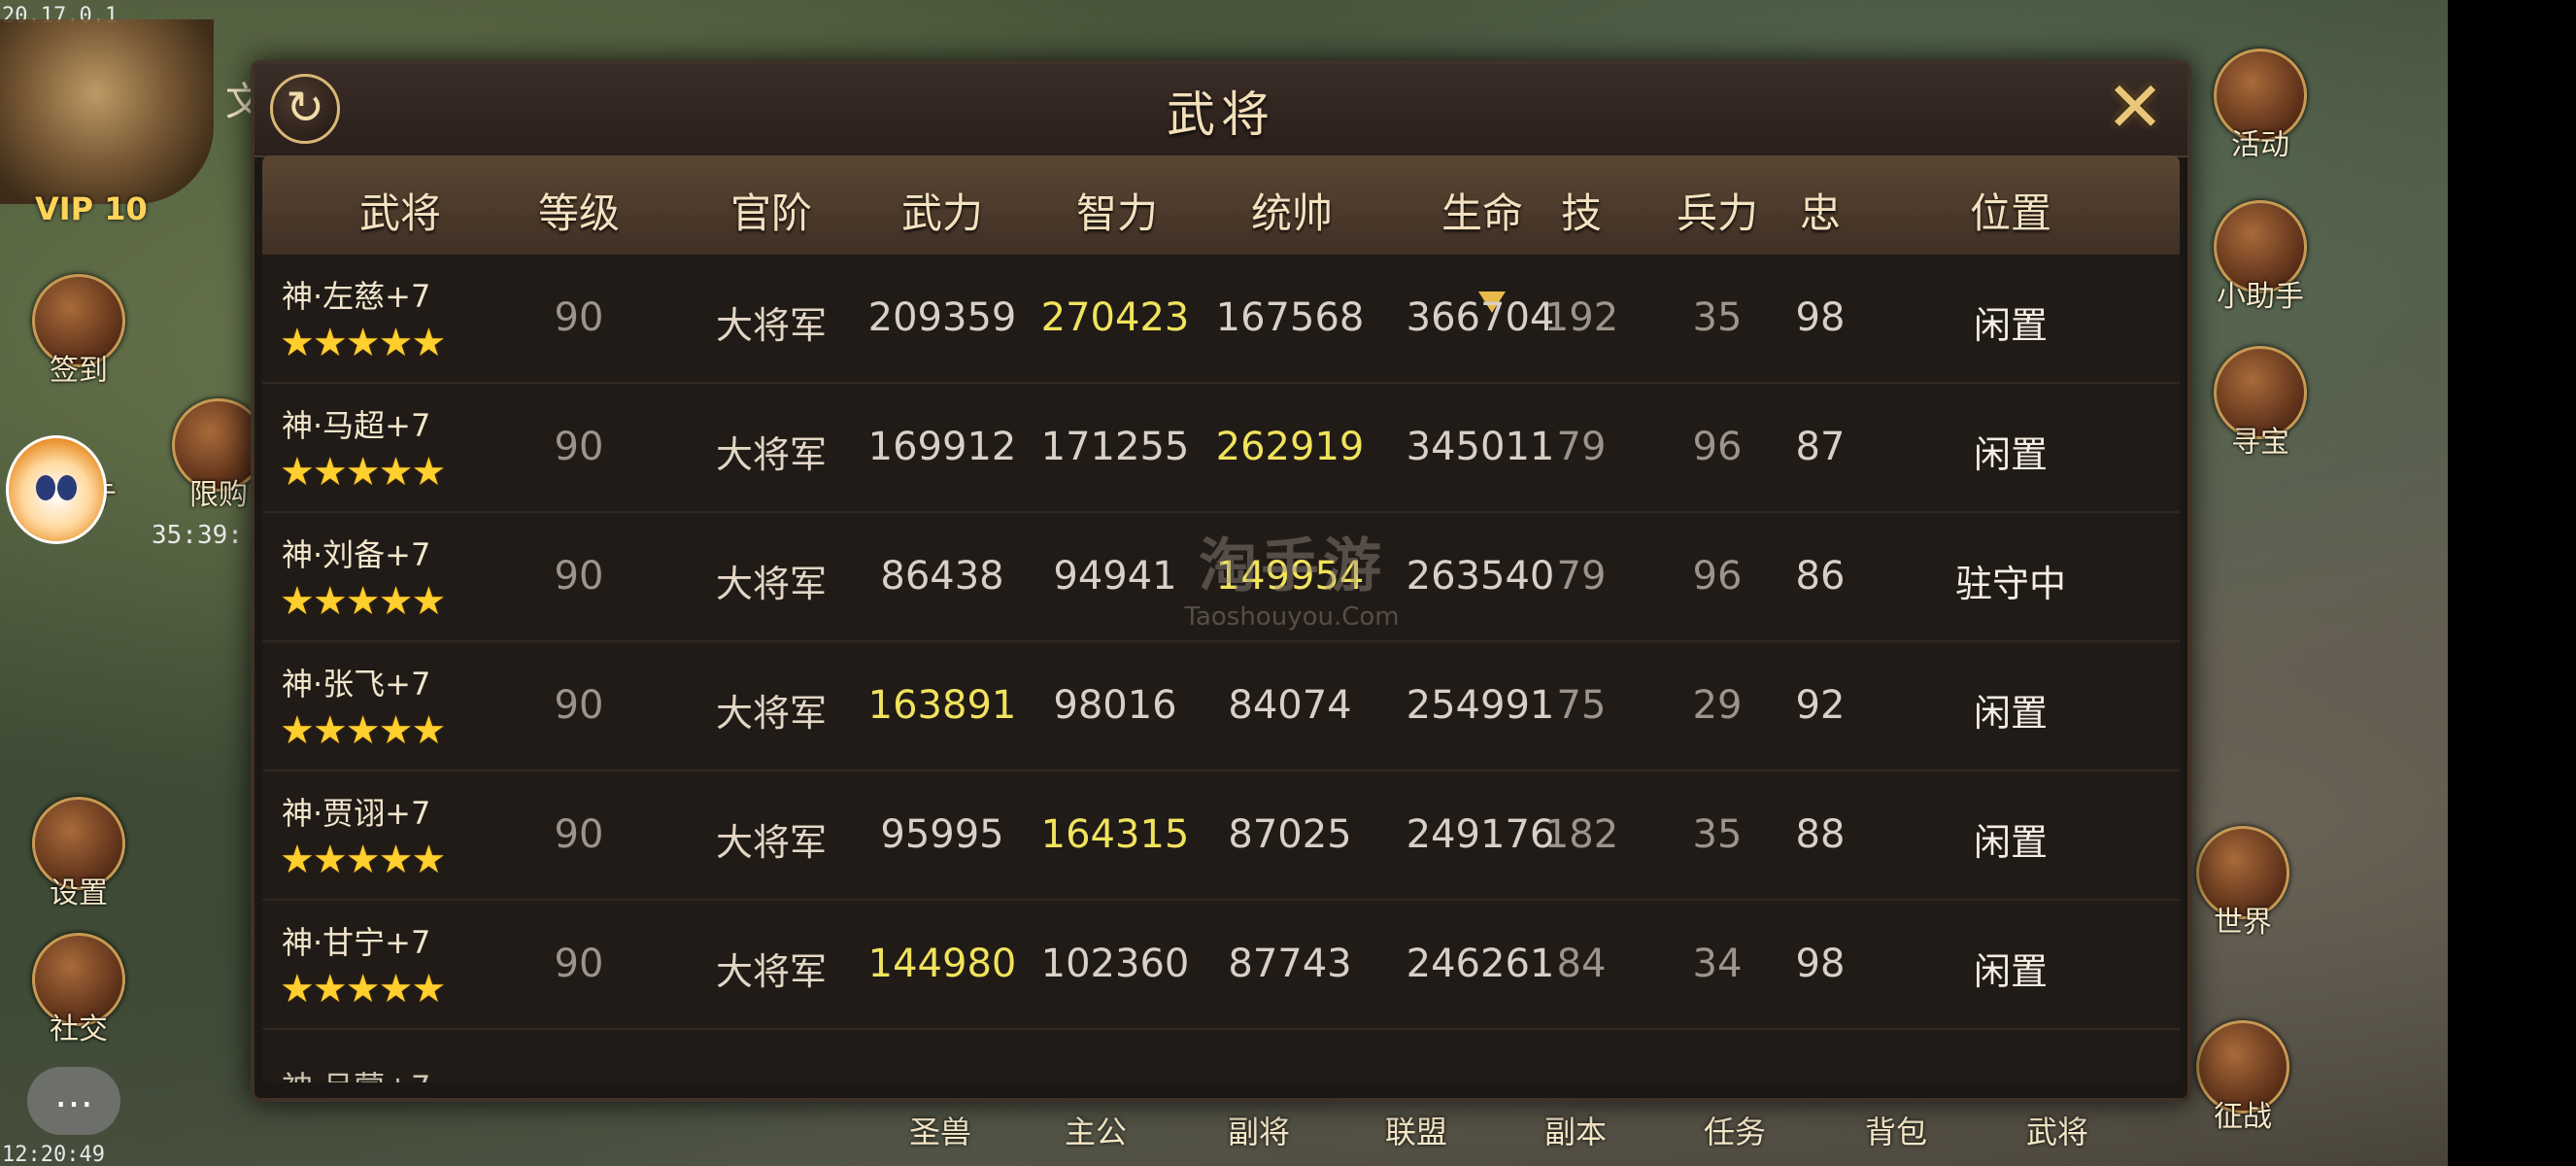 This screenshot has width=2576, height=1166. I want to click on general-name: 神·左慈+7, so click(356, 296).